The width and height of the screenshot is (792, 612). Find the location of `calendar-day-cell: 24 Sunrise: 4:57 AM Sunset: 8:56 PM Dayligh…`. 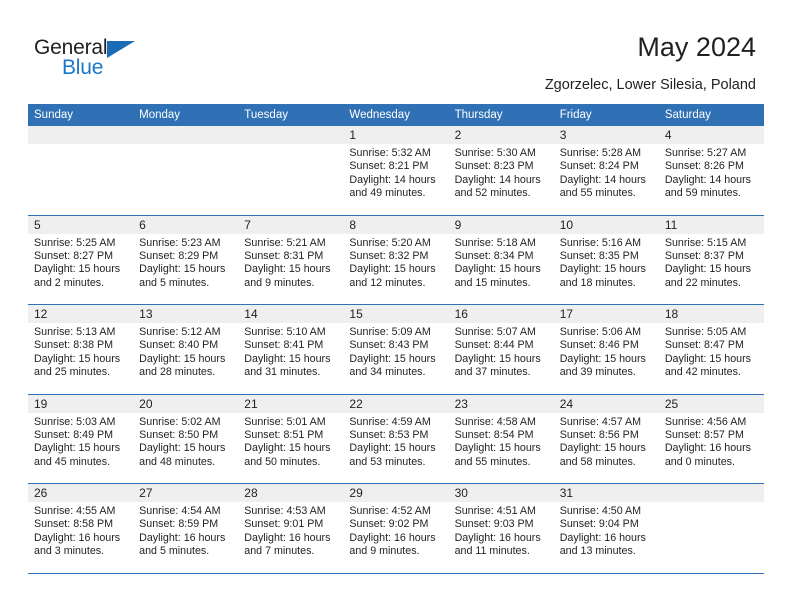

calendar-day-cell: 24 Sunrise: 4:57 AM Sunset: 8:56 PM Dayligh… is located at coordinates (606, 439).